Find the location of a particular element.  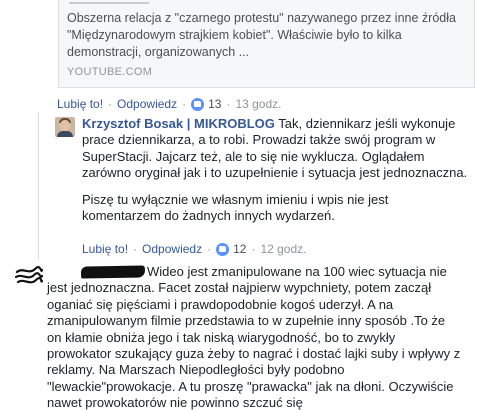

reply-thread-line is located at coordinates (38, 186).